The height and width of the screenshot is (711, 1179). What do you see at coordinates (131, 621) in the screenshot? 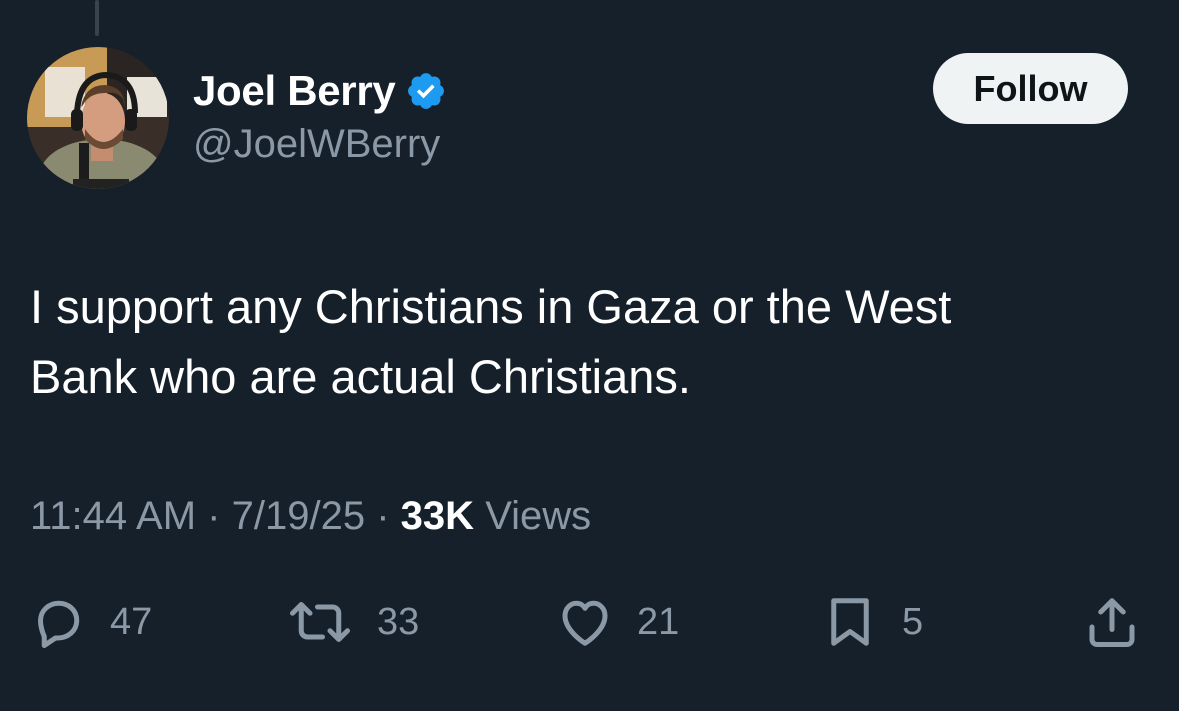
I see `reply-count: 47` at bounding box center [131, 621].